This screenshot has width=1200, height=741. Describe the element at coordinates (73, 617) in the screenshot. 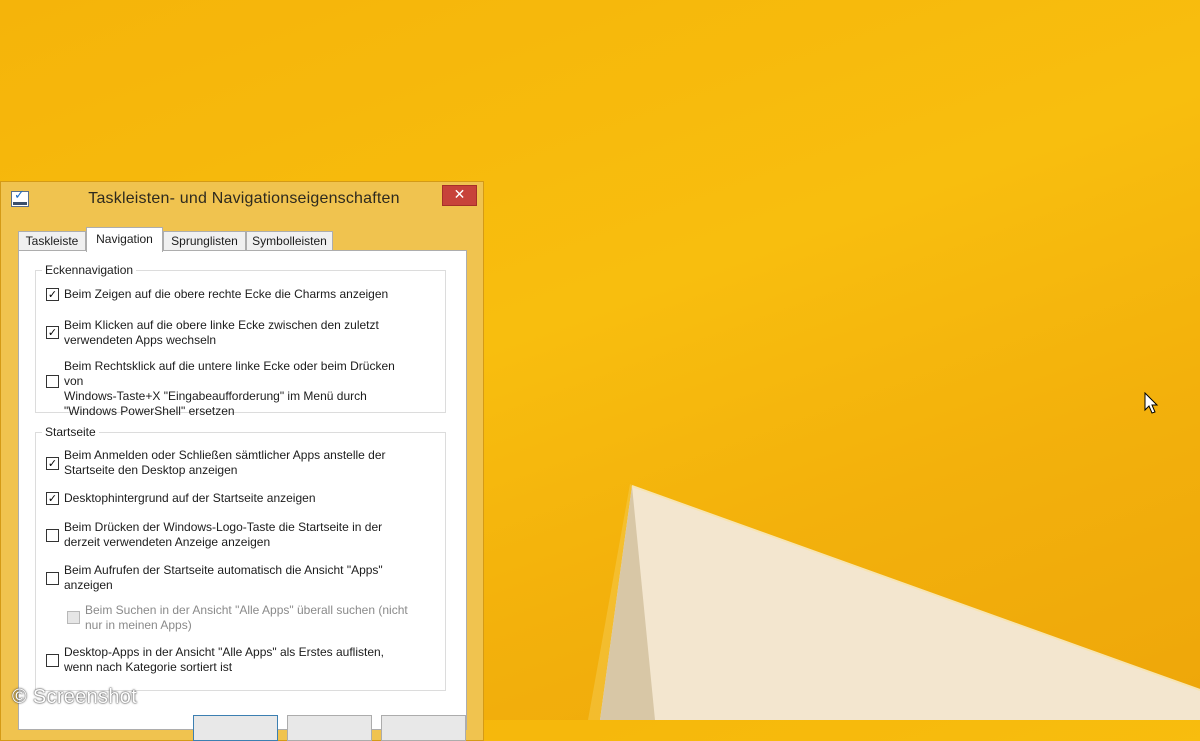

I see `checkbox-search-everywhere` at that location.